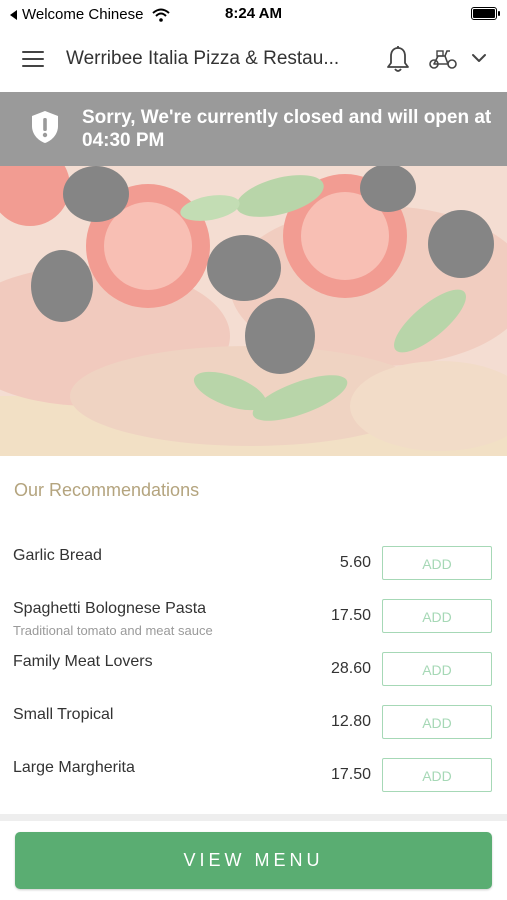 The height and width of the screenshot is (900, 507). What do you see at coordinates (74, 767) in the screenshot?
I see `item-name: Large Margherita` at bounding box center [74, 767].